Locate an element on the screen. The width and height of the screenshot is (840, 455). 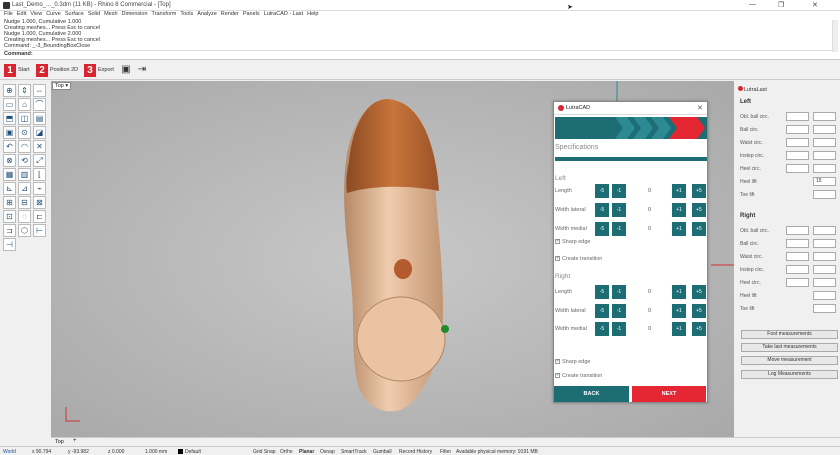
tee-icon: ⊢ is located at coordinates (39, 230).